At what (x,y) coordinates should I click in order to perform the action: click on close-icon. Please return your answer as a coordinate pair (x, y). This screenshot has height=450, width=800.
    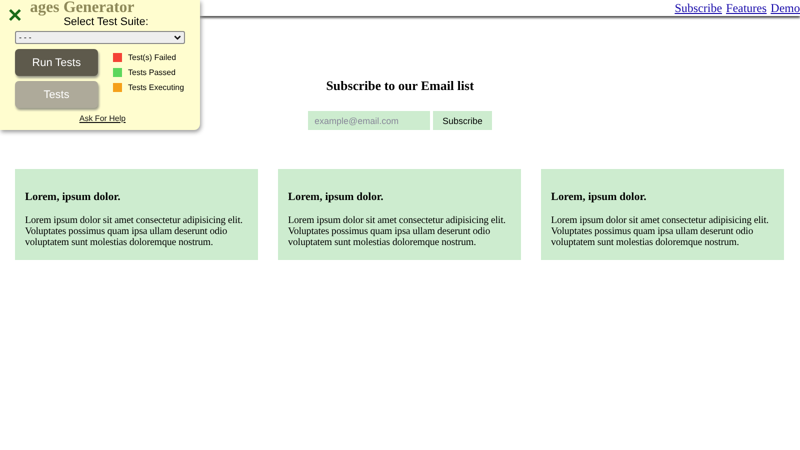
    Looking at the image, I should click on (15, 15).